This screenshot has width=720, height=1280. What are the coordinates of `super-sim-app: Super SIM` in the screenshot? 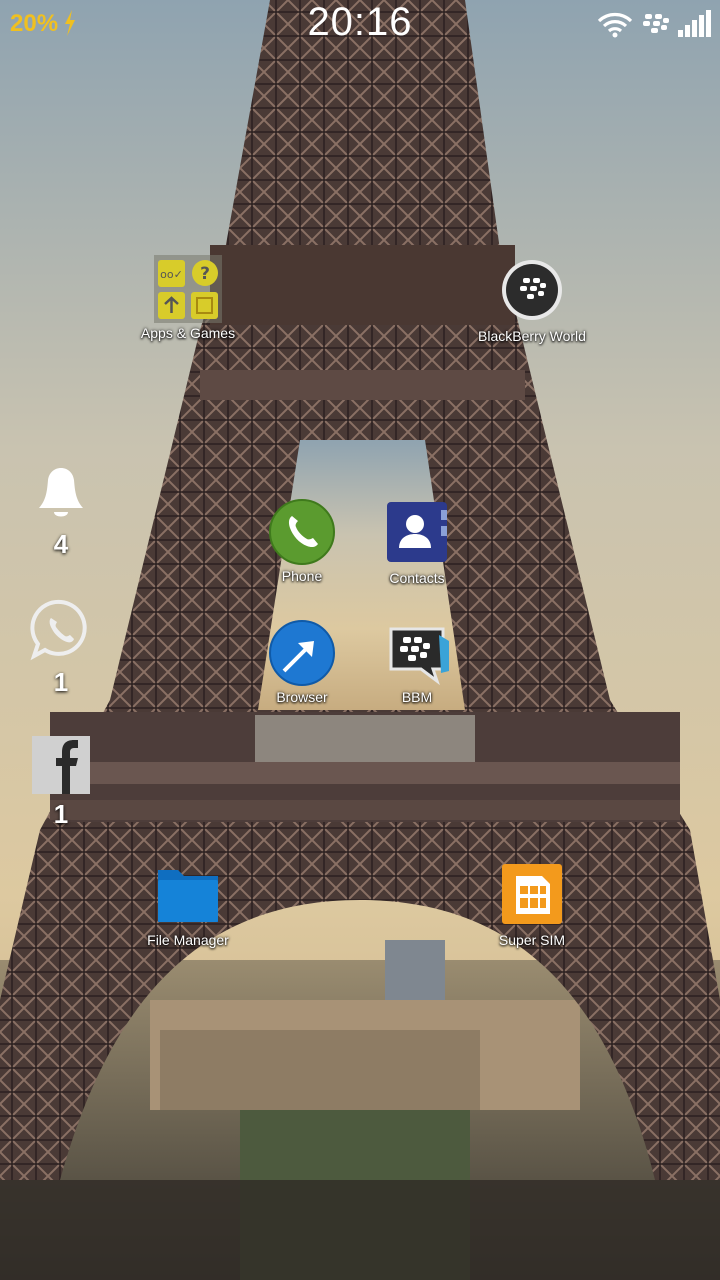 It's located at (532, 905).